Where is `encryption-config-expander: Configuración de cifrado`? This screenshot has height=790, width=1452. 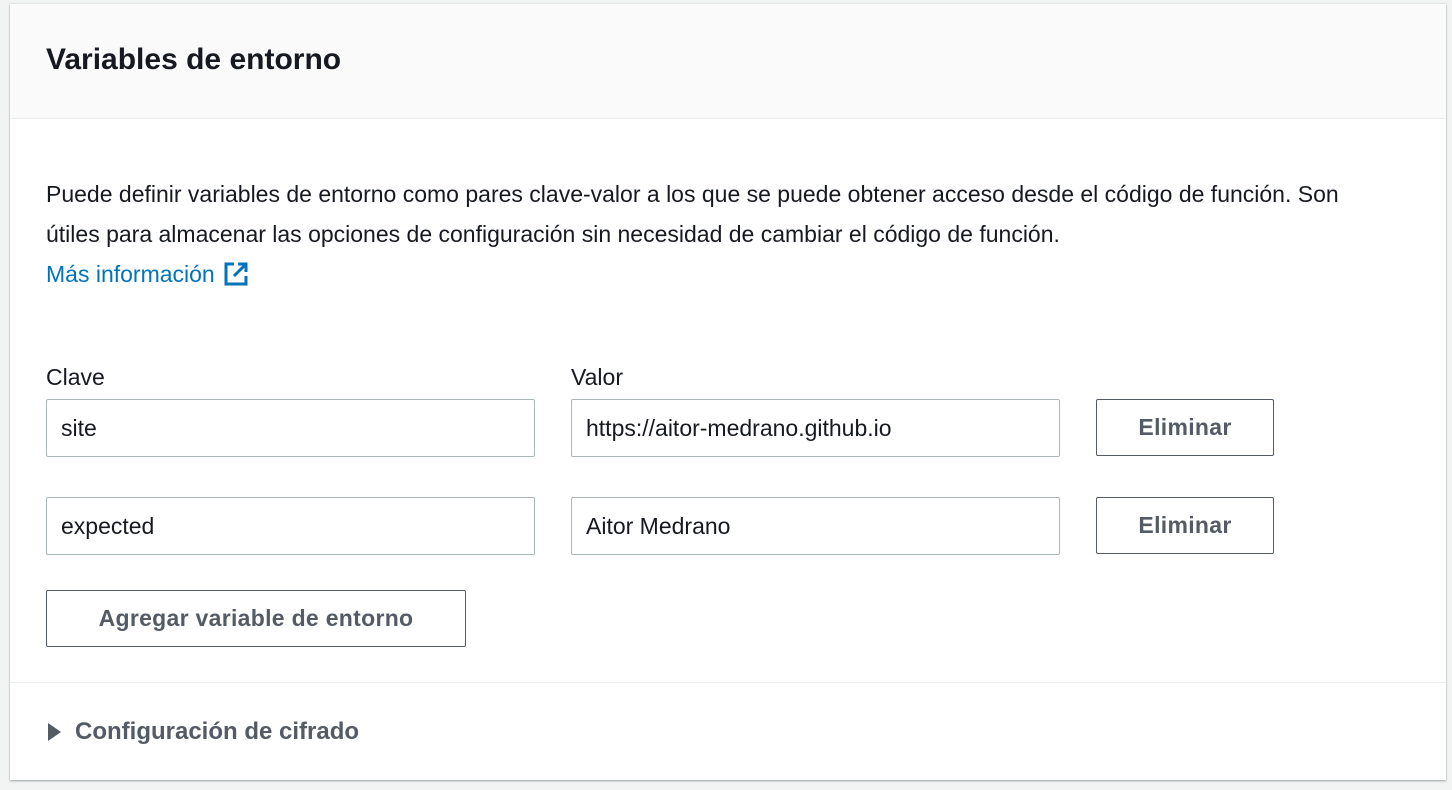
encryption-config-expander: Configuración de cifrado is located at coordinates (203, 732).